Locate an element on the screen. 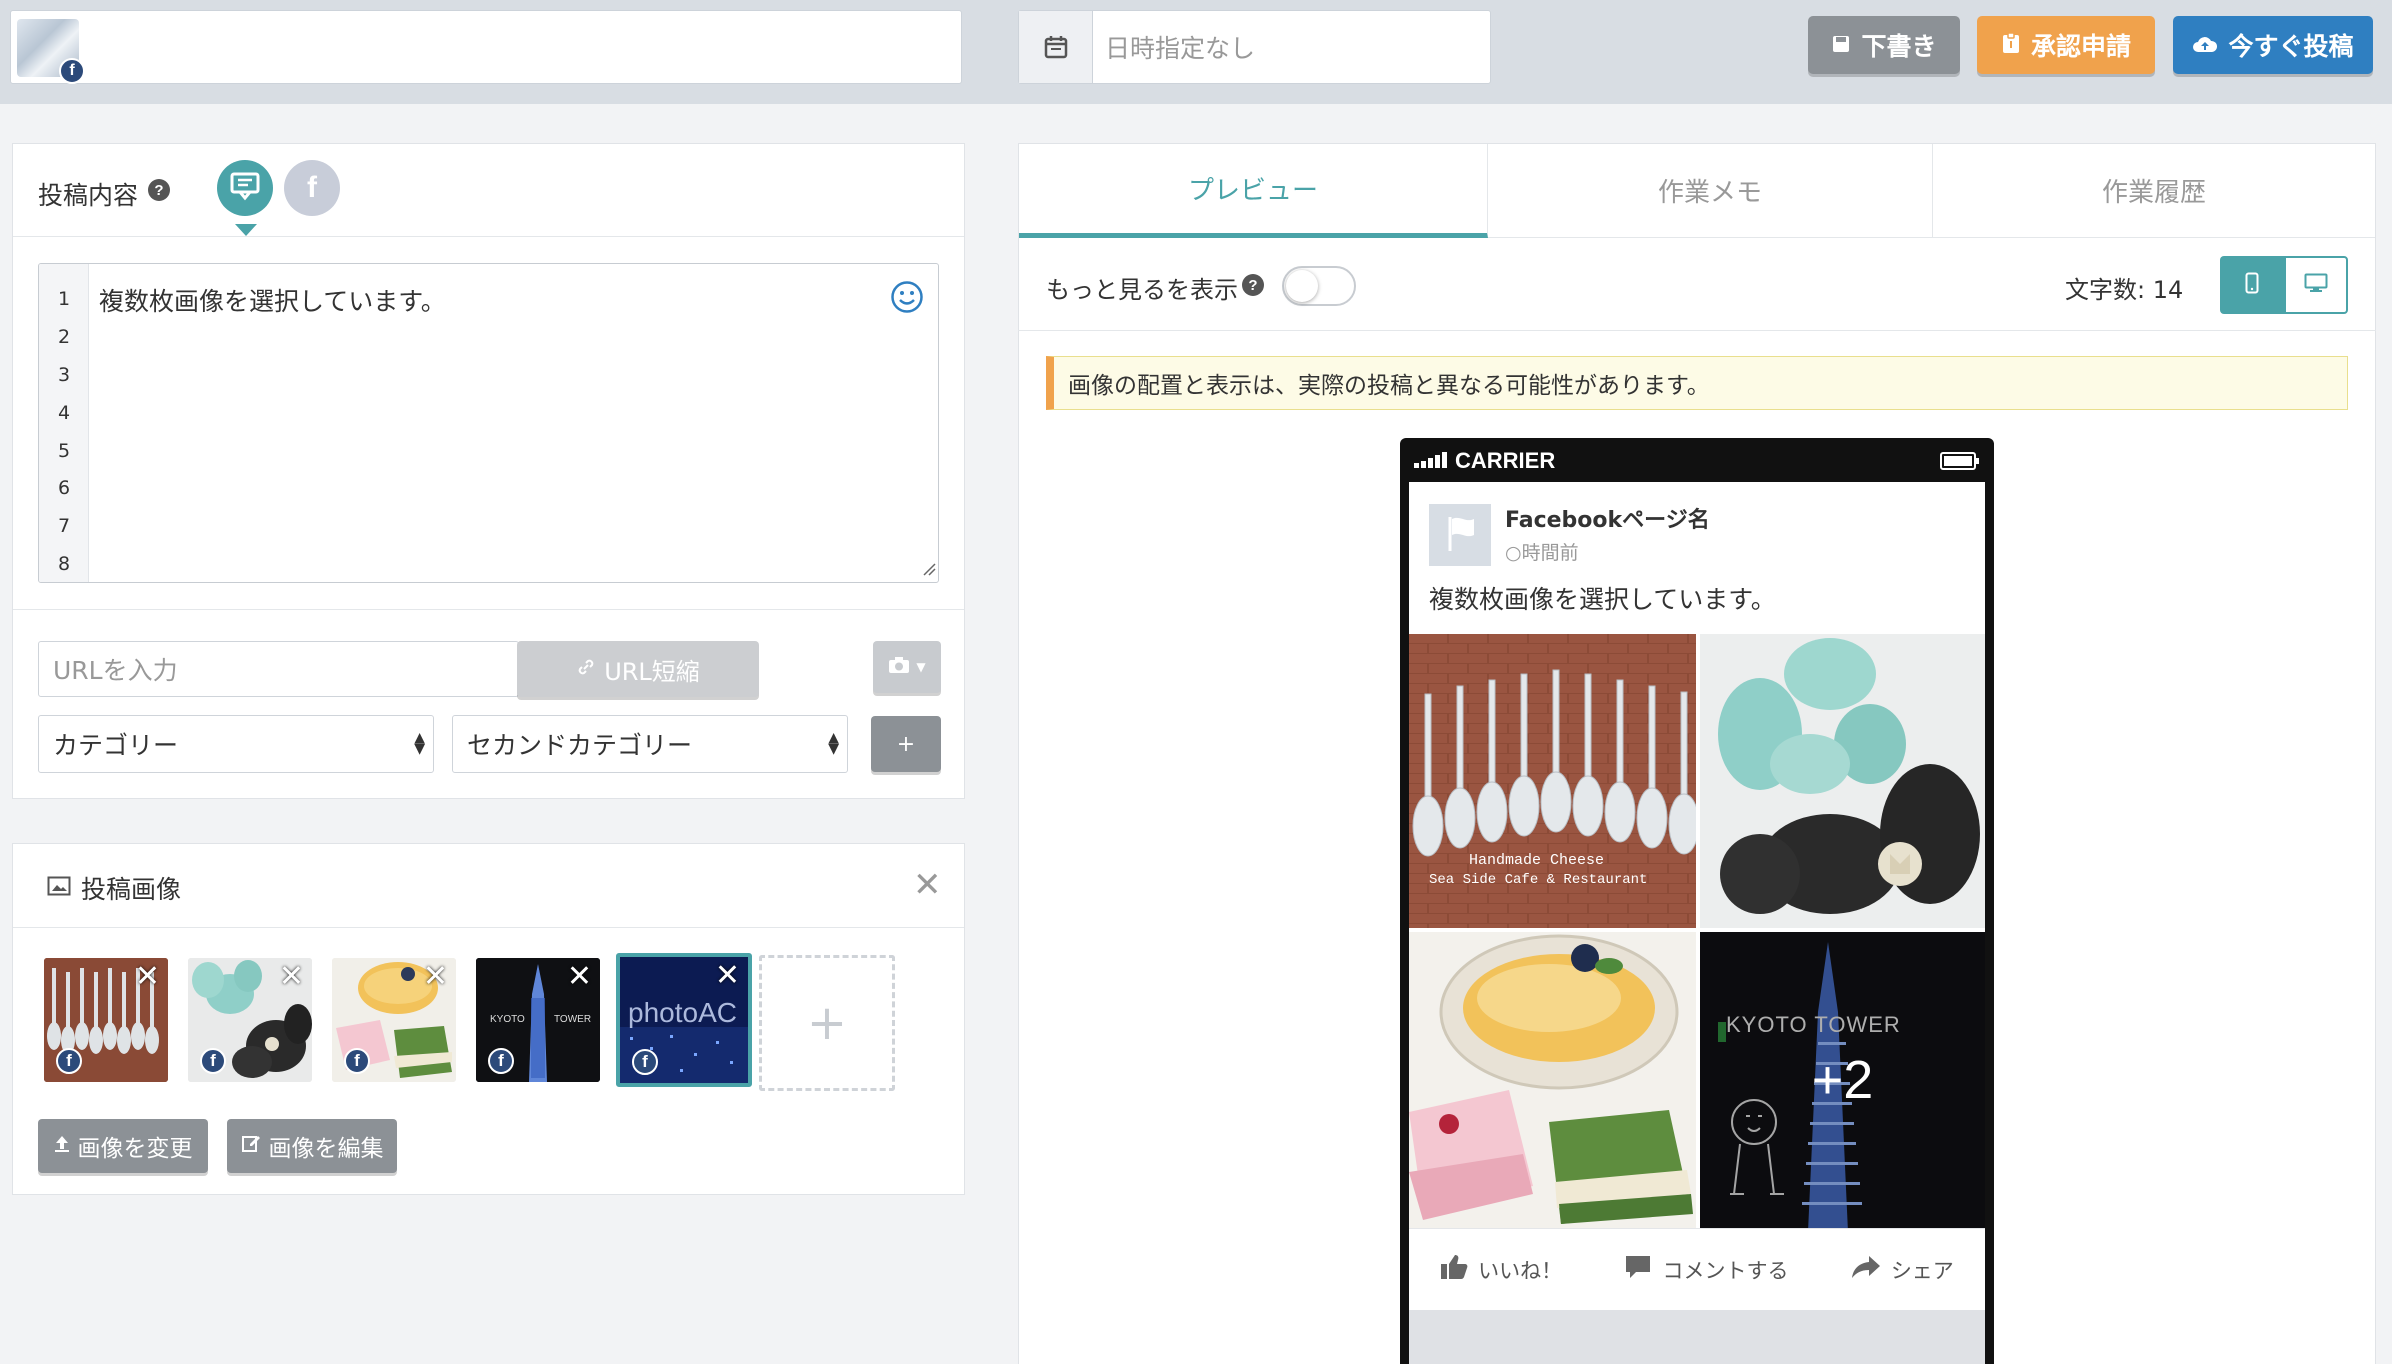 Image resolution: width=2392 pixels, height=1364 pixels. url-shorten-button: URL短縮 is located at coordinates (638, 669).